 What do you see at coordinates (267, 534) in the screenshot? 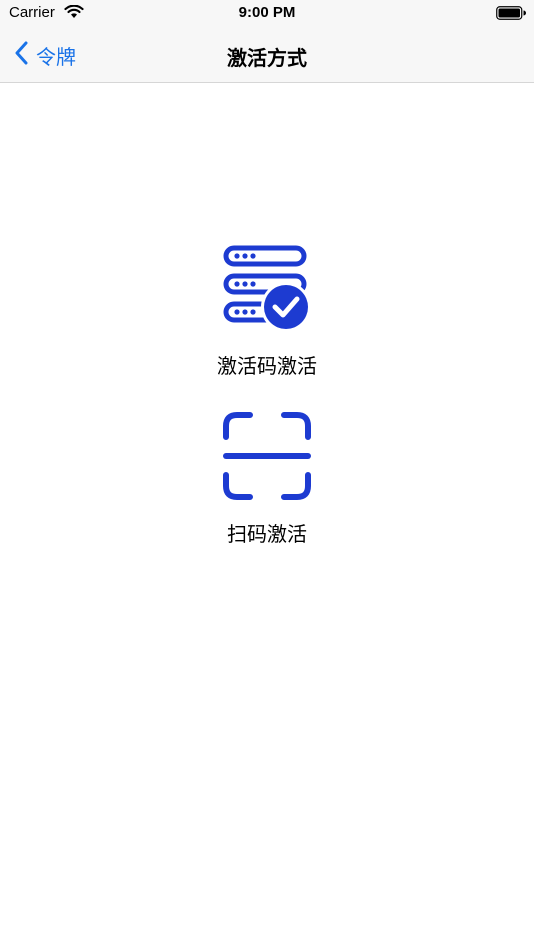
I see `scan-activation-label: 扫码激活` at bounding box center [267, 534].